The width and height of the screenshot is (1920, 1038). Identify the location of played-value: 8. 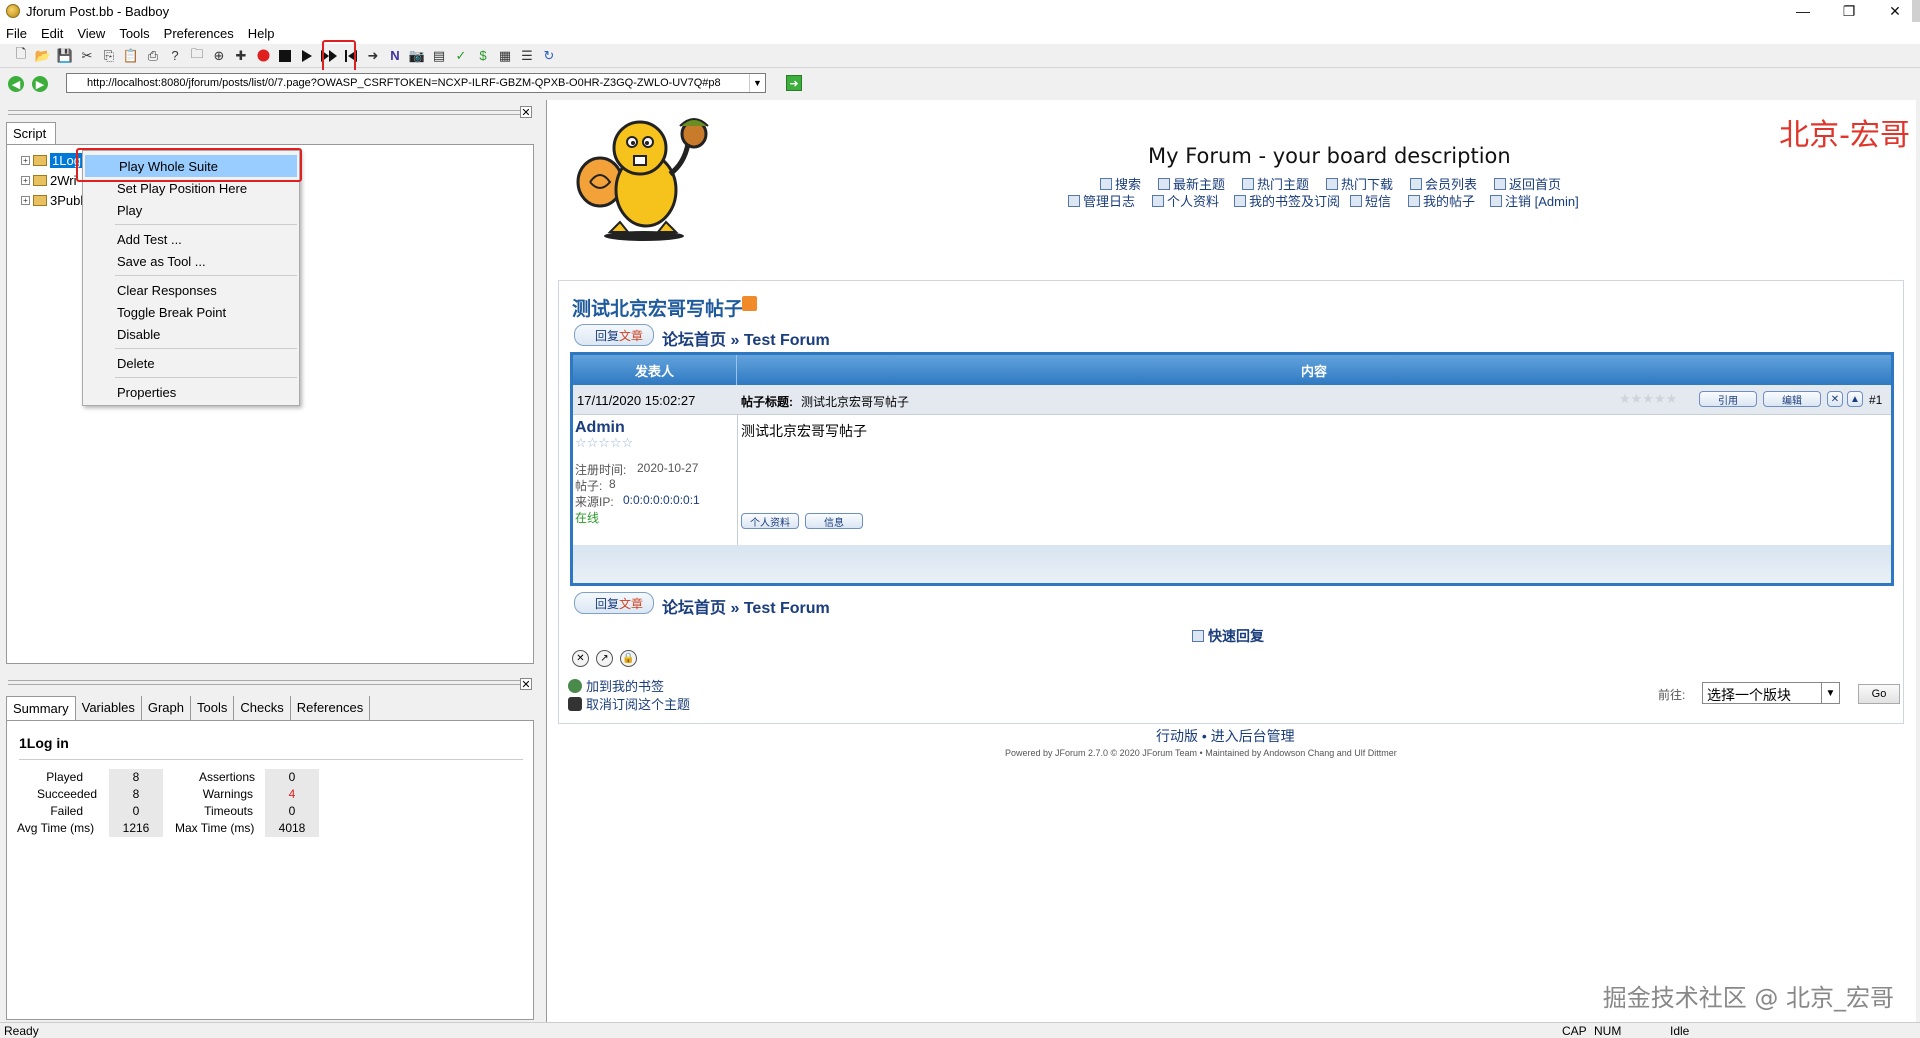
(136, 777).